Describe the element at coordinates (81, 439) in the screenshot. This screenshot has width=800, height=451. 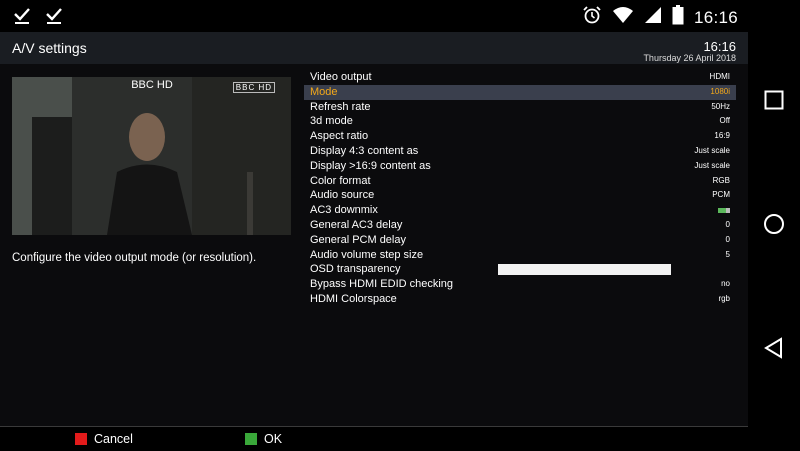
I see `red-key-icon` at that location.